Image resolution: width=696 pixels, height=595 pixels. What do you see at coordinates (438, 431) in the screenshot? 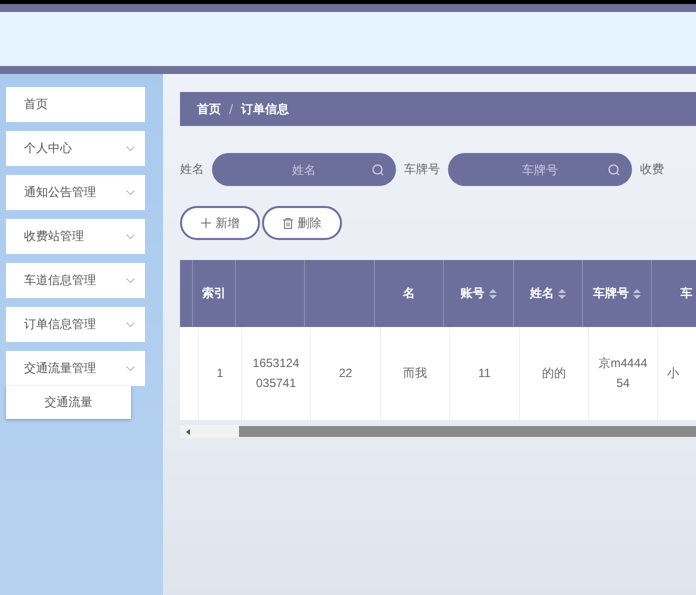
I see `scrollbar` at bounding box center [438, 431].